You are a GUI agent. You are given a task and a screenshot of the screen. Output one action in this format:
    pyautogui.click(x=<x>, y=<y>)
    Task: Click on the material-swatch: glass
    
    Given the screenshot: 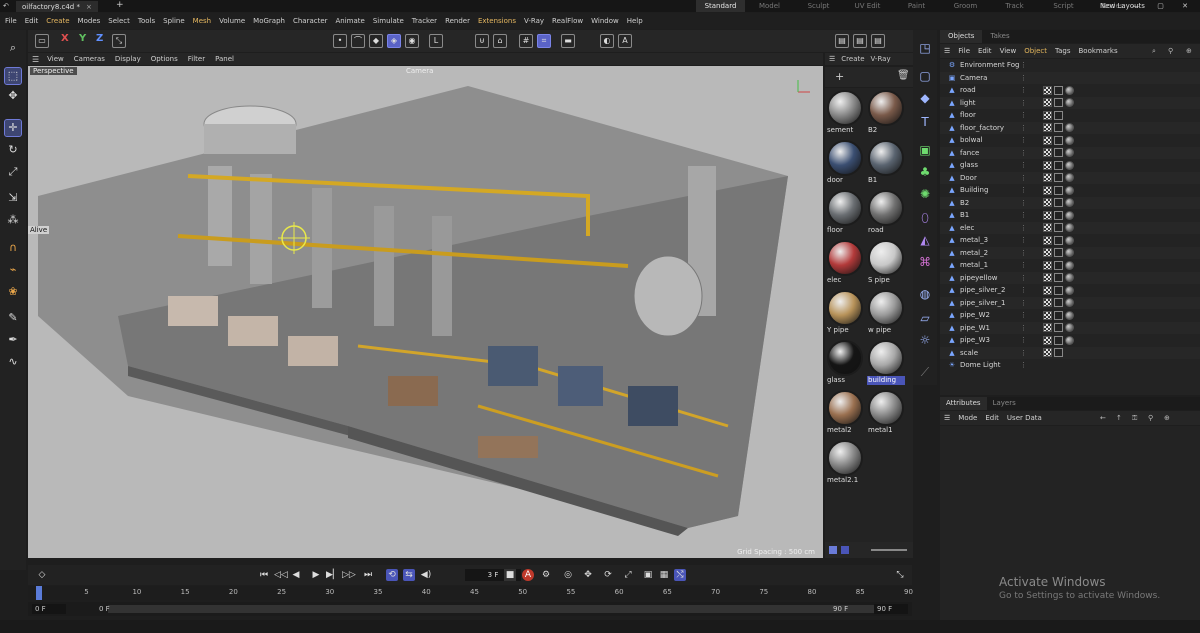 What is the action you would take?
    pyautogui.click(x=845, y=362)
    